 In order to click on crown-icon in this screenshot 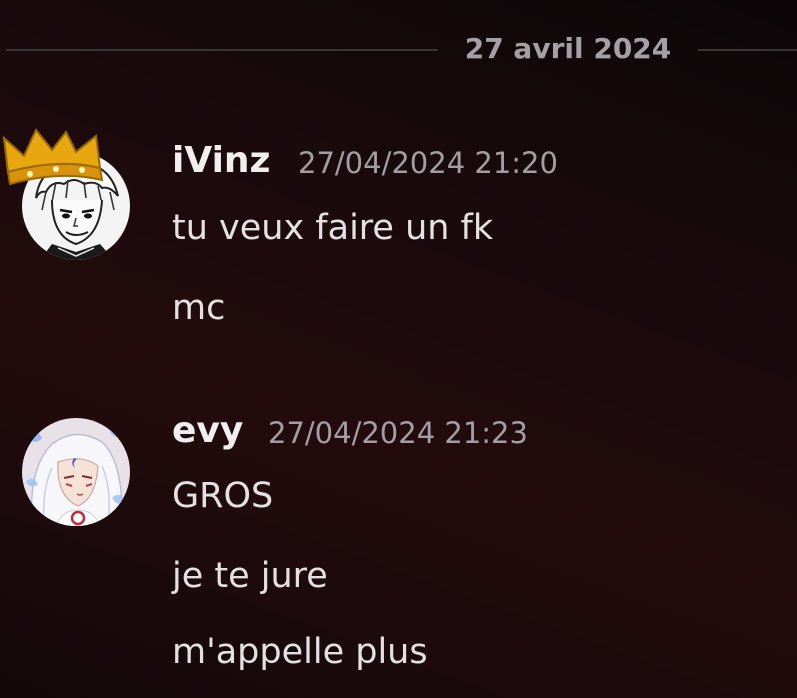, I will do `click(53, 157)`.